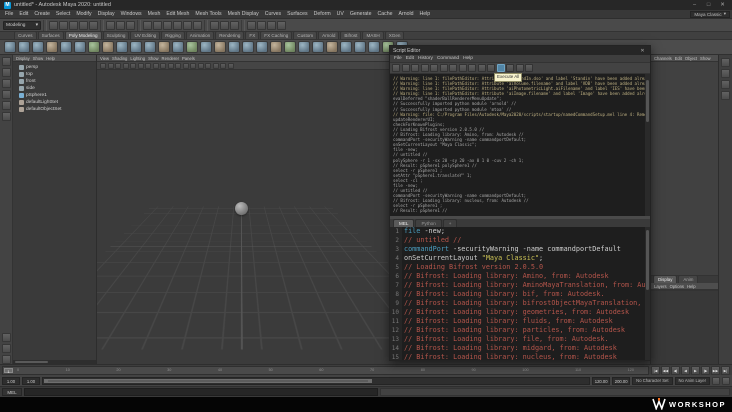 The image size is (732, 412). What do you see at coordinates (647, 145) in the screenshot?
I see `history-scrollbar` at bounding box center [647, 145].